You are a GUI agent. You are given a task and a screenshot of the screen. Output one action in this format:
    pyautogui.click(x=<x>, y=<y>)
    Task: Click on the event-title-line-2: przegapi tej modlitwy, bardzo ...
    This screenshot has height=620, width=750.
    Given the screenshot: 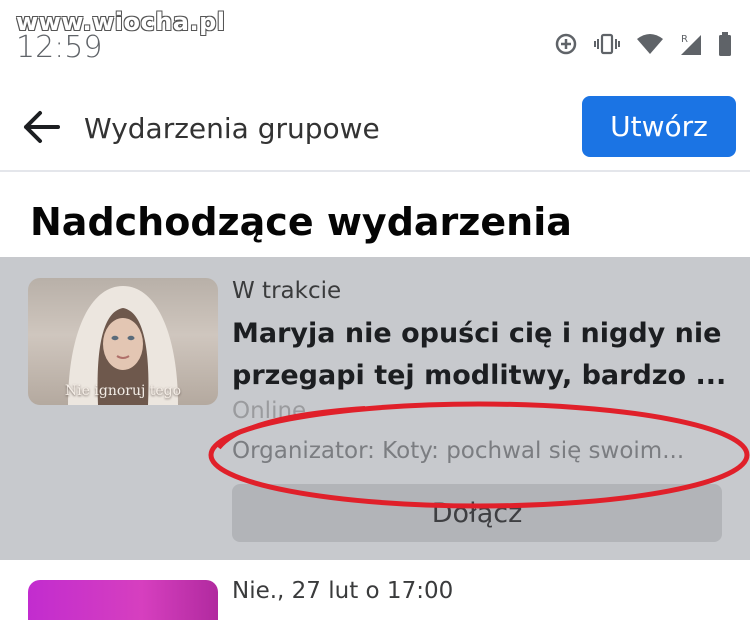 What is the action you would take?
    pyautogui.click(x=479, y=375)
    